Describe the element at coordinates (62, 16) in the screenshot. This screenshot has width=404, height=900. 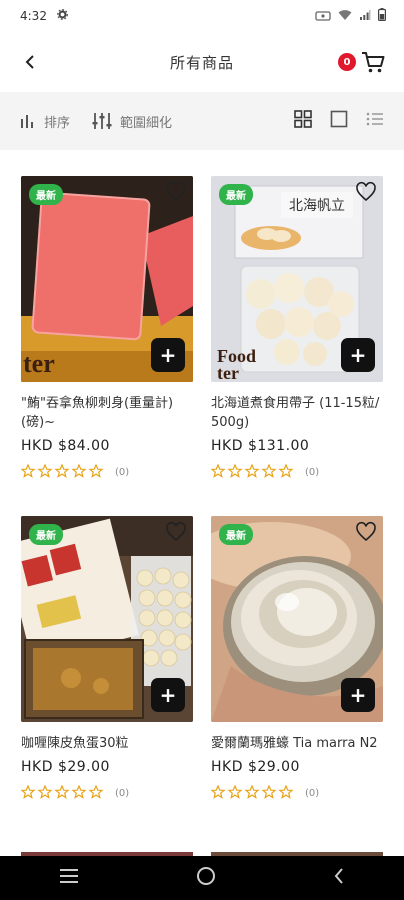
I see `settings-status-icon` at that location.